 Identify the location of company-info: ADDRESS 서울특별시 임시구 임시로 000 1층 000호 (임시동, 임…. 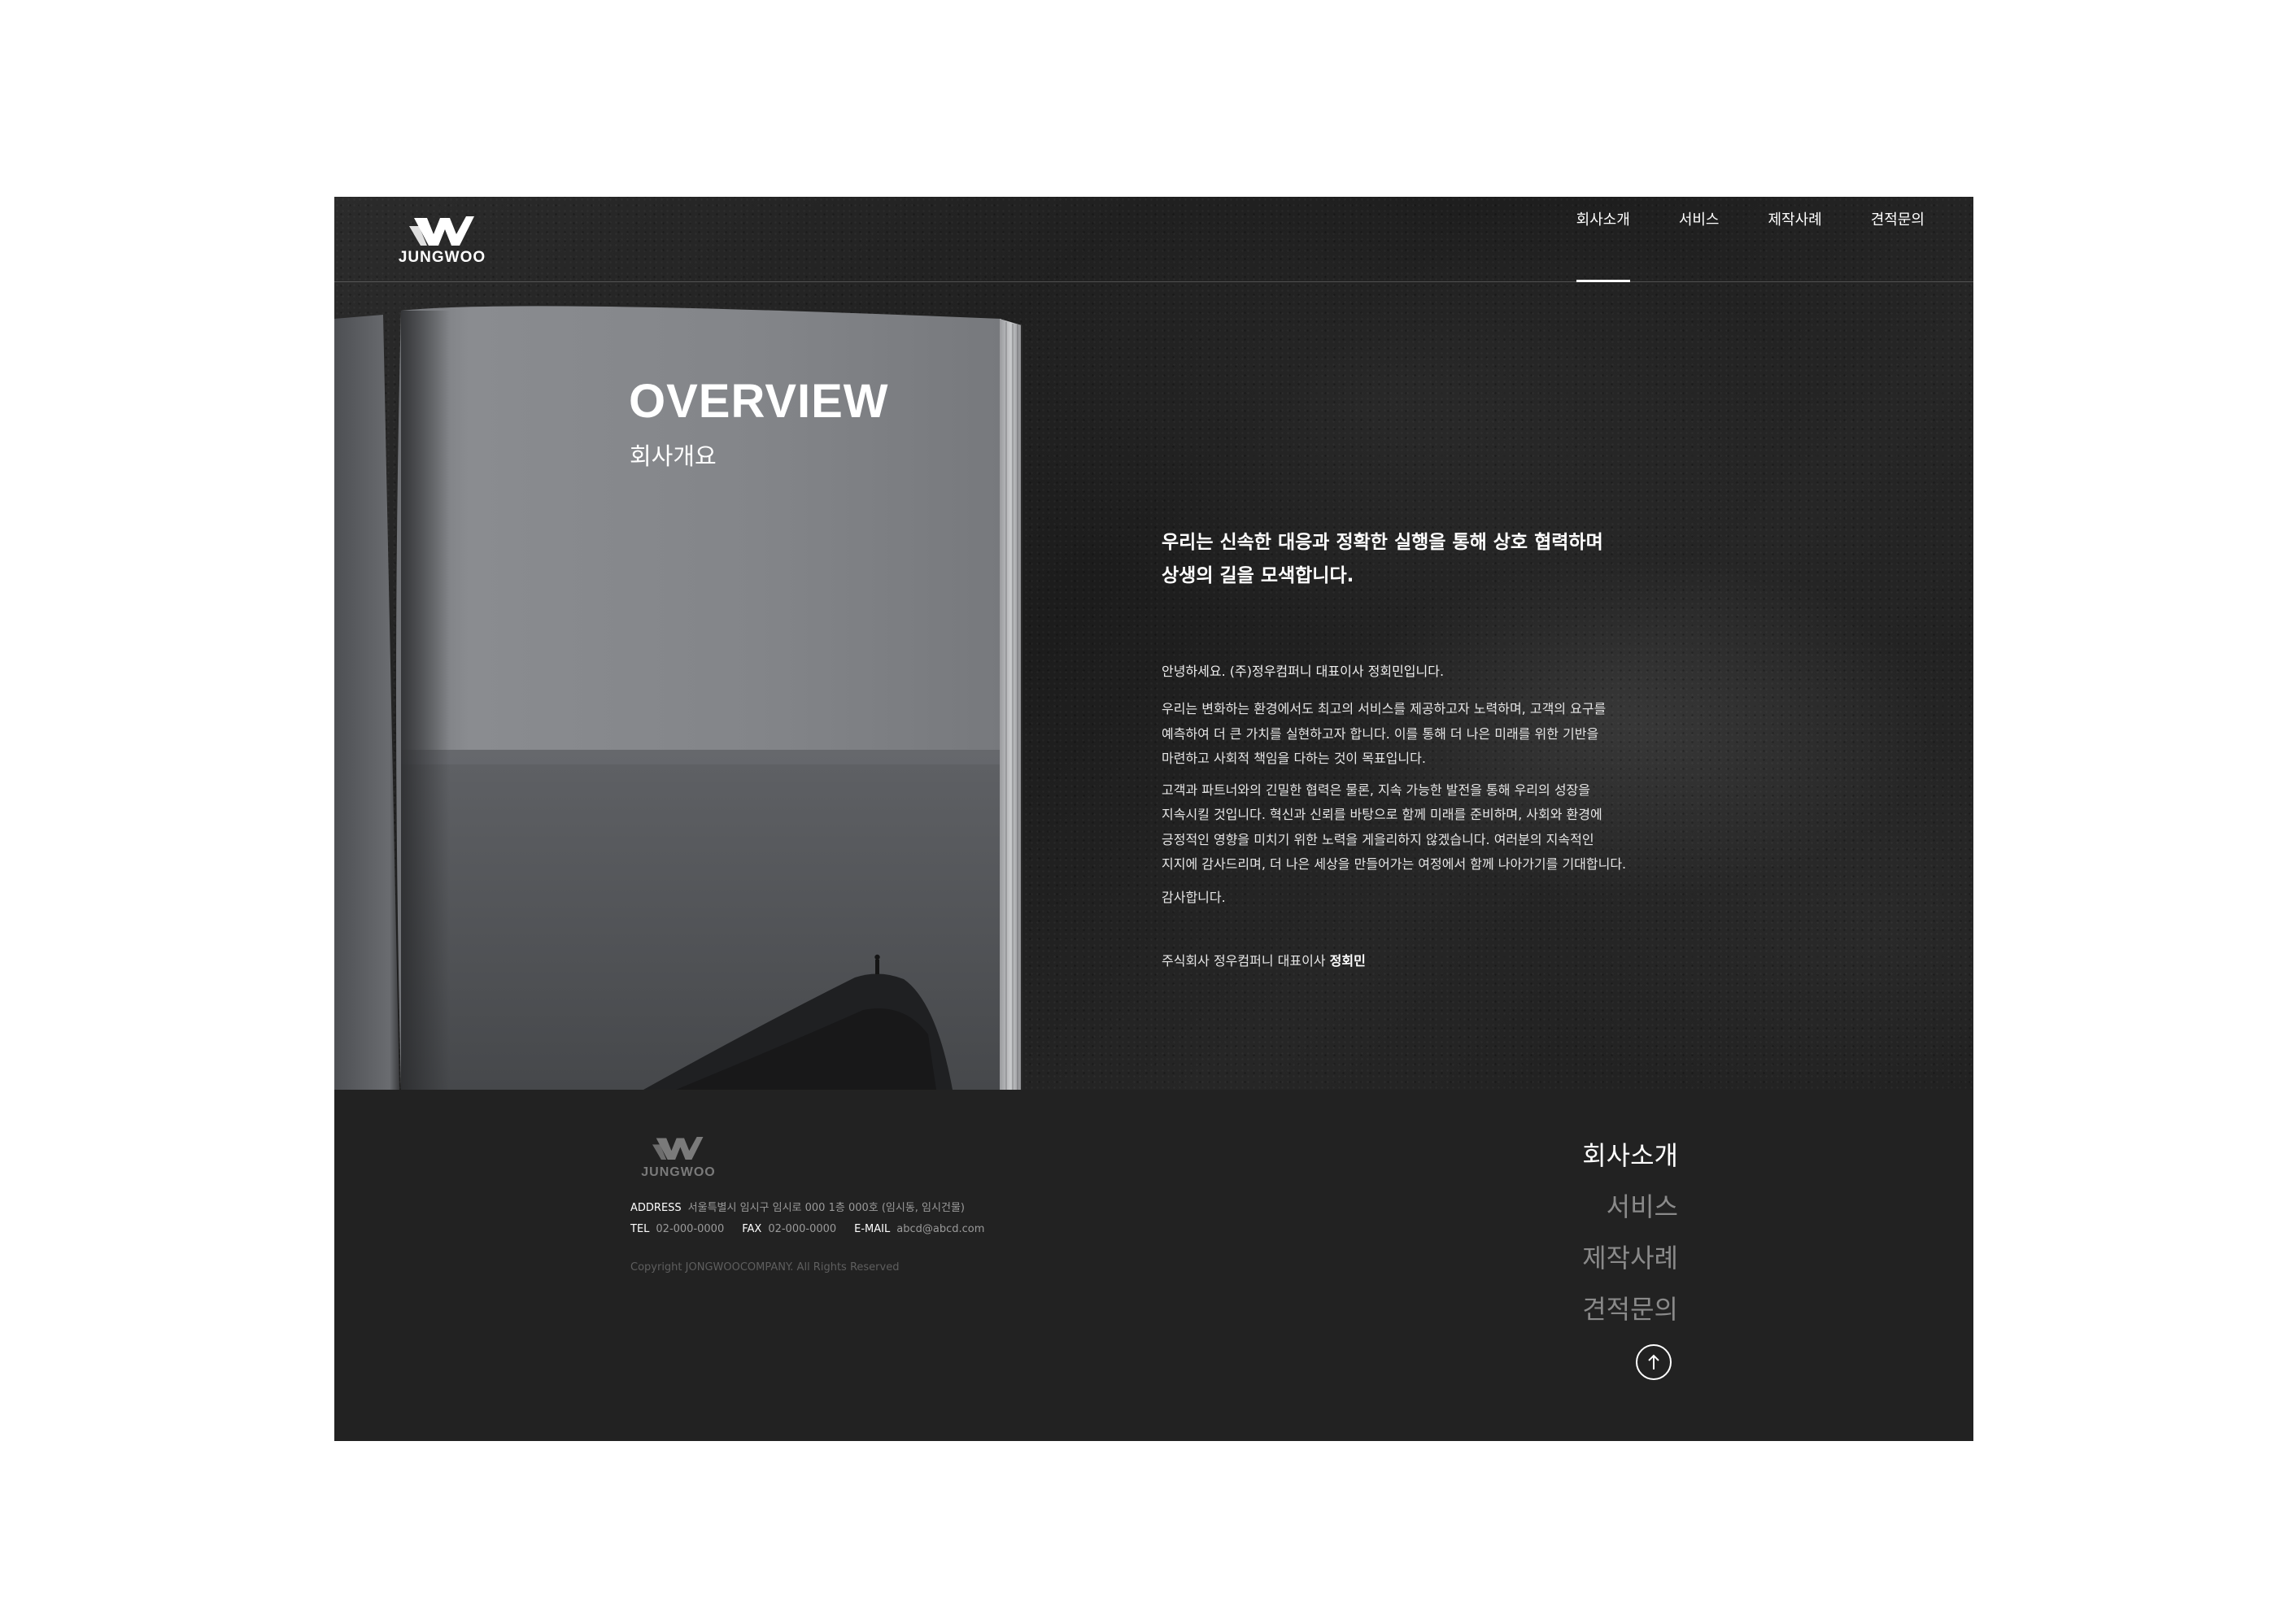
(807, 1219).